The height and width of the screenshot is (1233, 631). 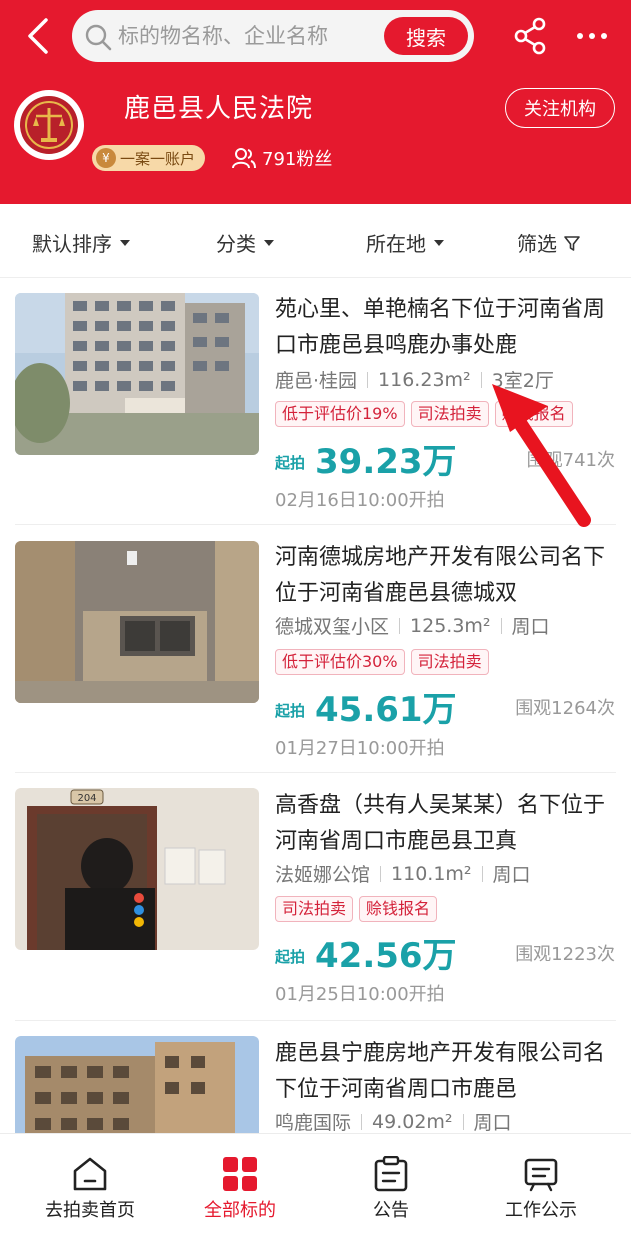 What do you see at coordinates (137, 869) in the screenshot?
I see `listing-photo-door: 204` at bounding box center [137, 869].